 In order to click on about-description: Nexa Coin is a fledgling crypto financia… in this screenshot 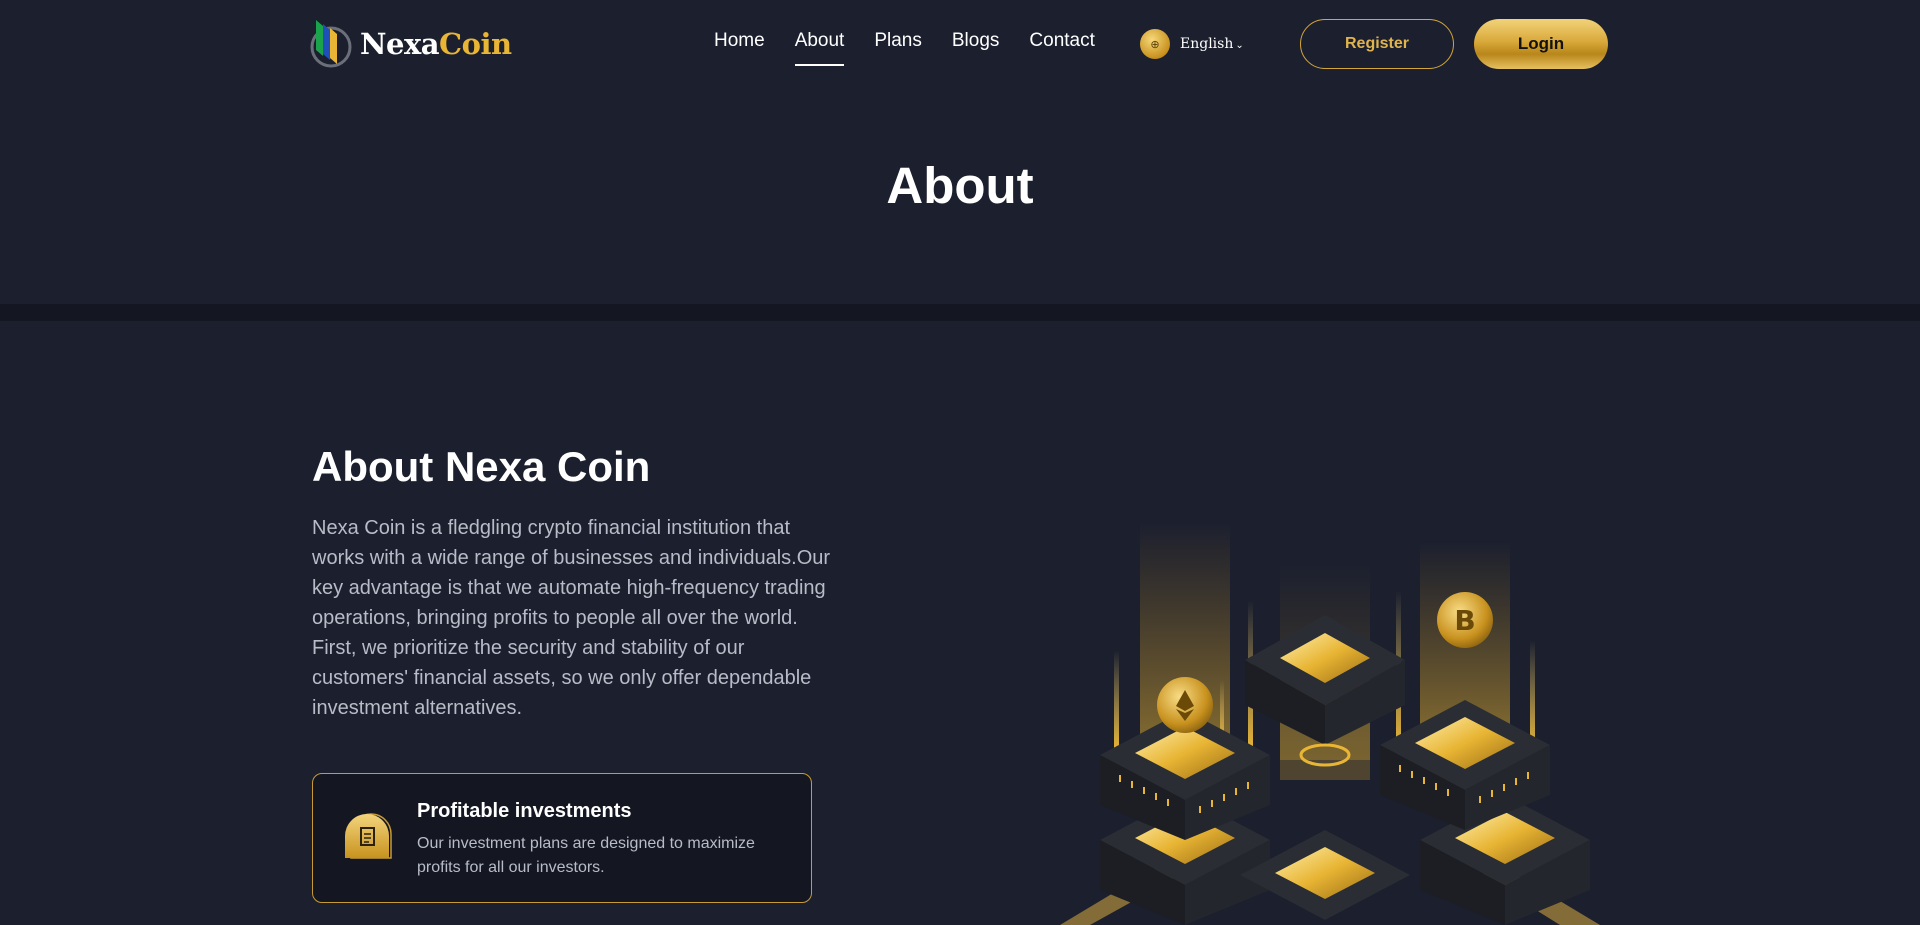, I will do `click(571, 618)`.